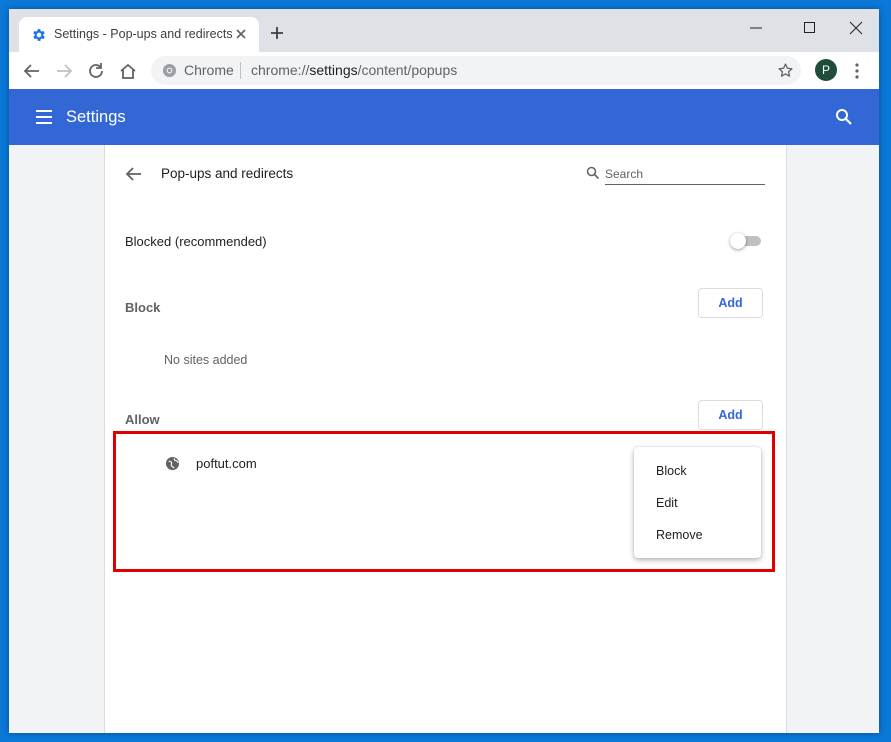  Describe the element at coordinates (738, 241) in the screenshot. I see `toggle-knob` at that location.